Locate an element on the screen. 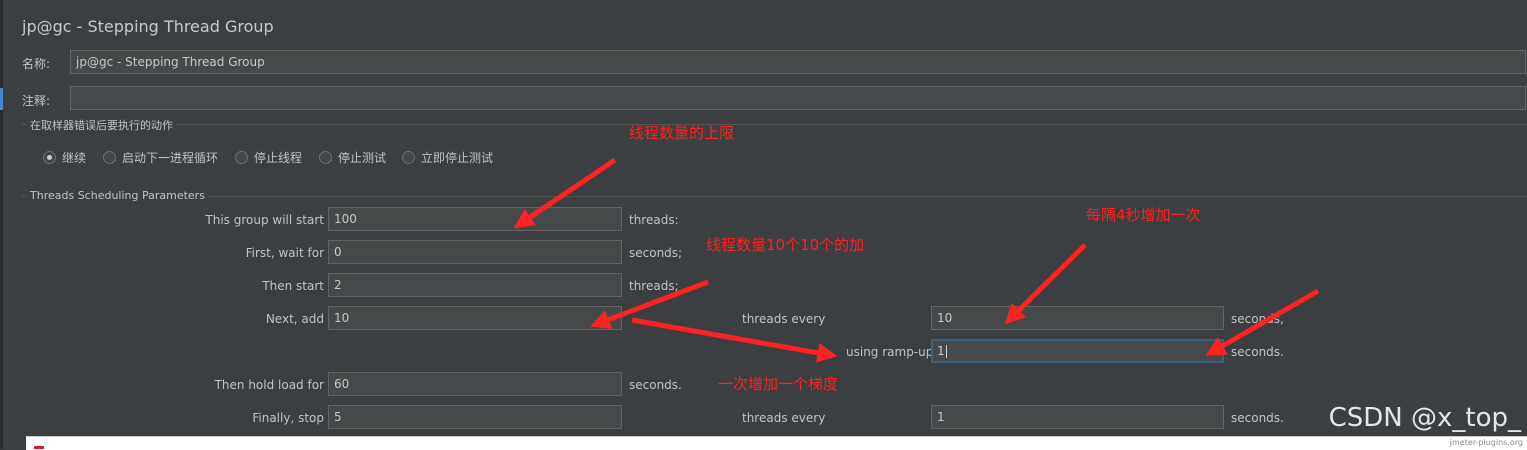 This screenshot has height=450, width=1527. watermark: CSDN @x_top_ is located at coordinates (1424, 418).